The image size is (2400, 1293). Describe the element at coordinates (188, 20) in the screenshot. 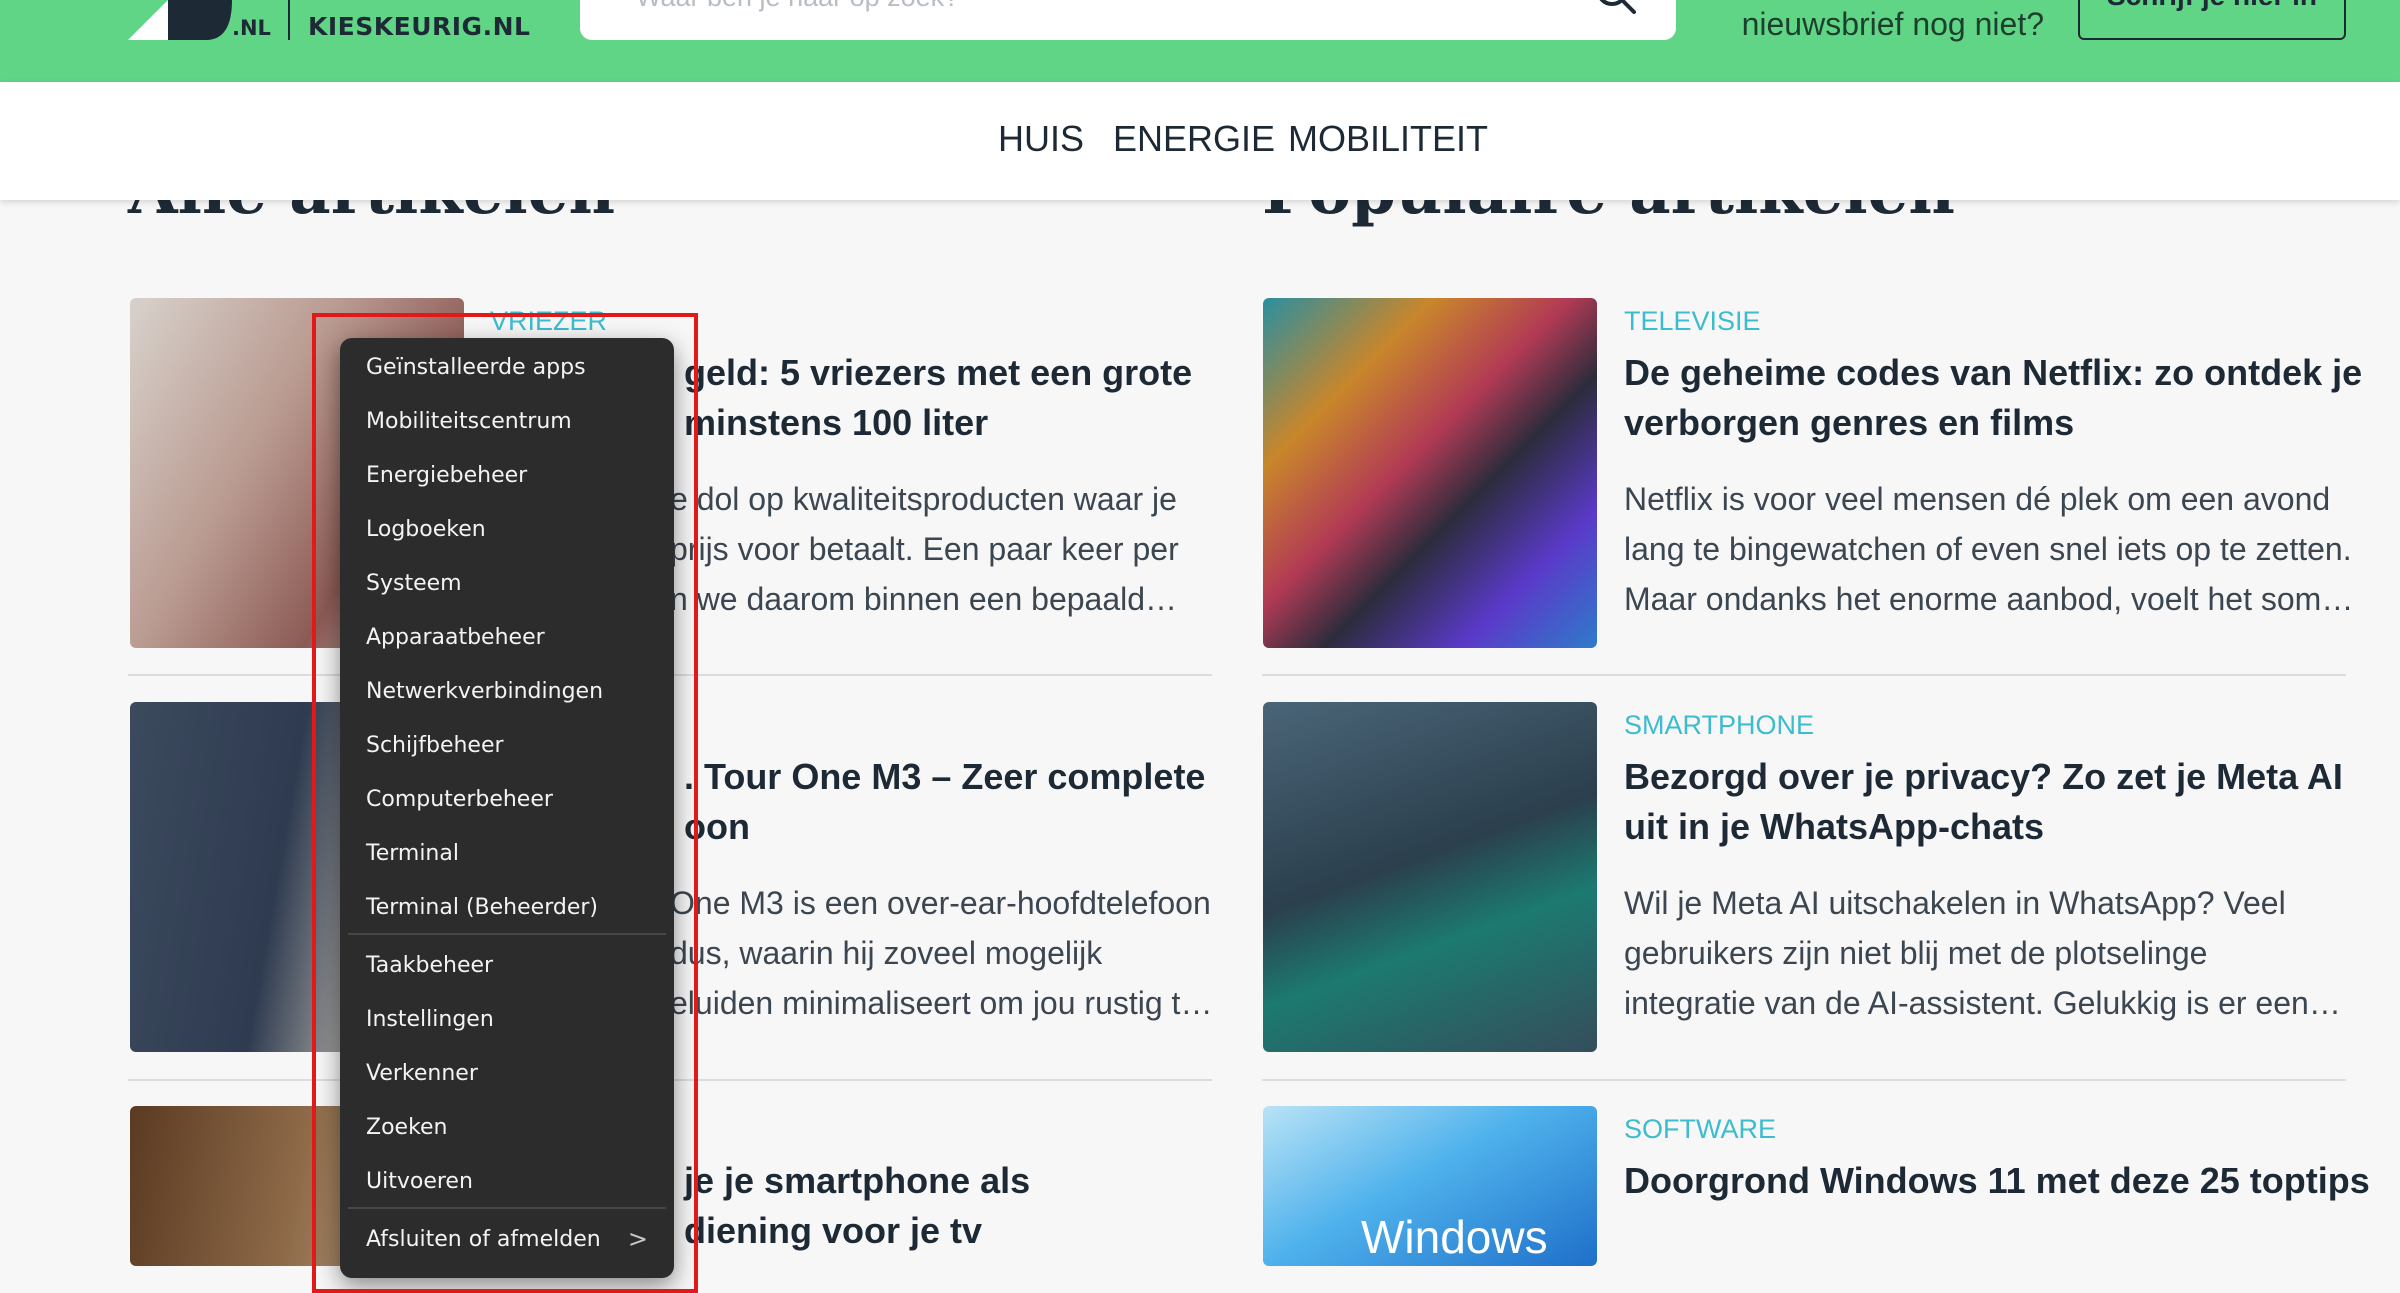

I see `site-logo` at that location.